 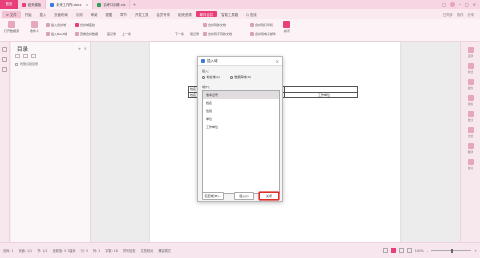 What do you see at coordinates (419, 251) in the screenshot?
I see `zoom-level: 100%` at bounding box center [419, 251].